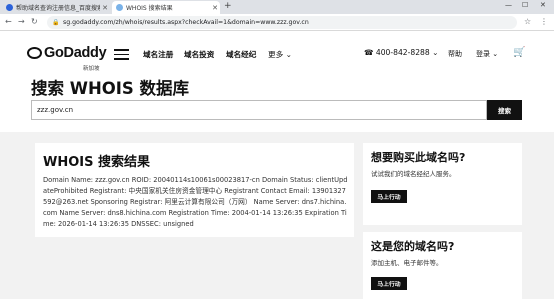  What do you see at coordinates (389, 283) in the screenshot?
I see `own-domain-action-button: 马上行动` at bounding box center [389, 283].